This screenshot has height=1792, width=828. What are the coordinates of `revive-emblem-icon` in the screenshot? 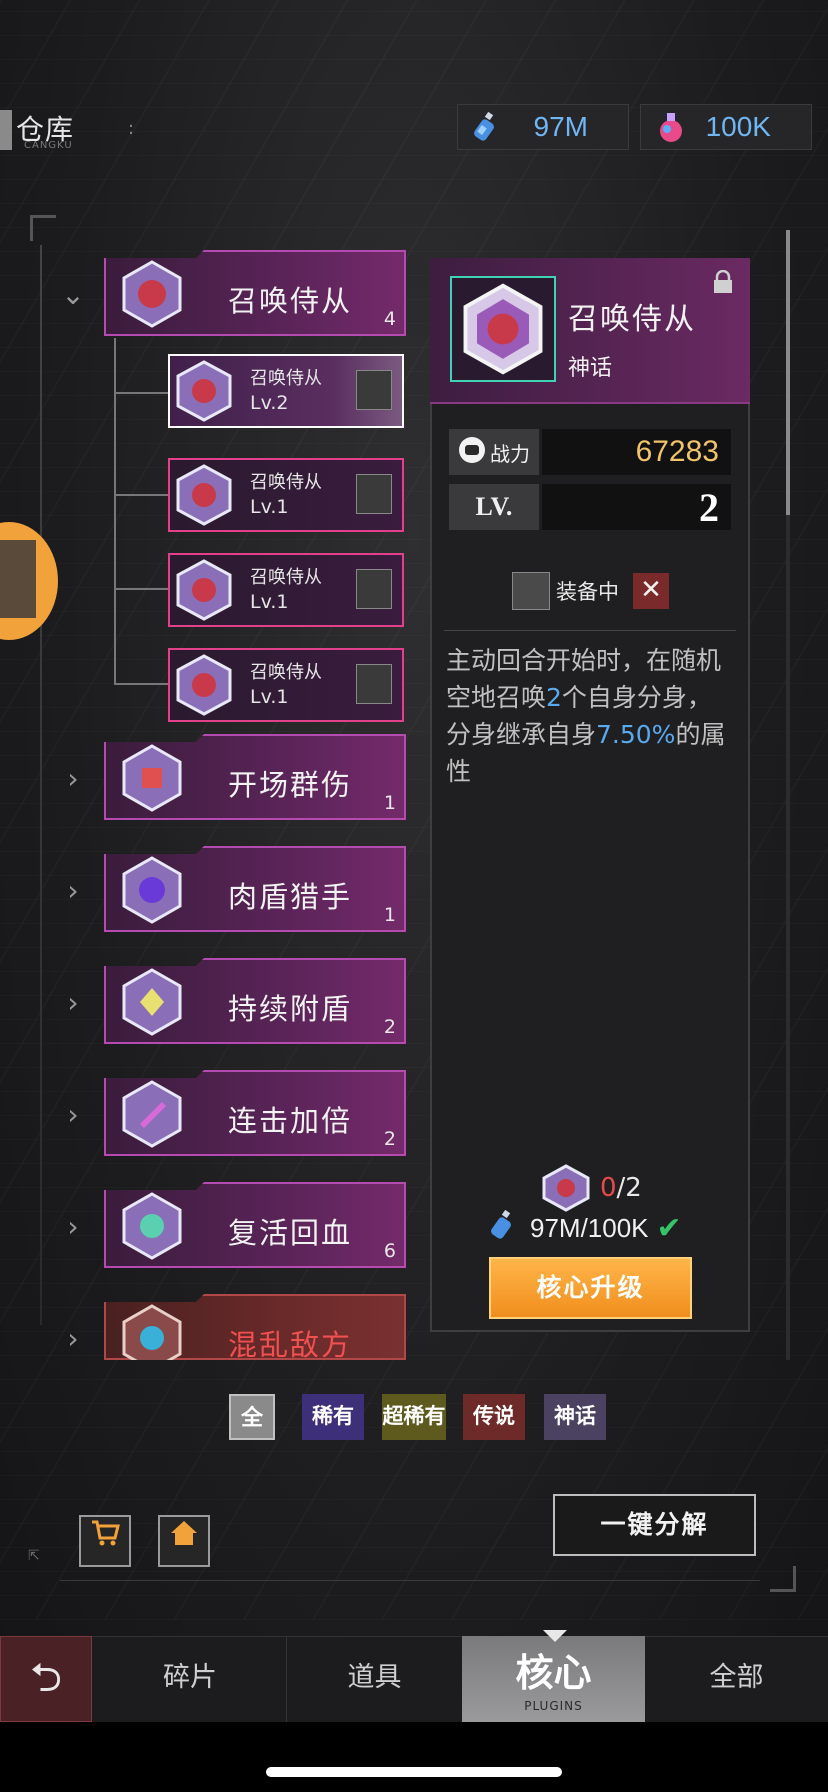 It's located at (152, 1226).